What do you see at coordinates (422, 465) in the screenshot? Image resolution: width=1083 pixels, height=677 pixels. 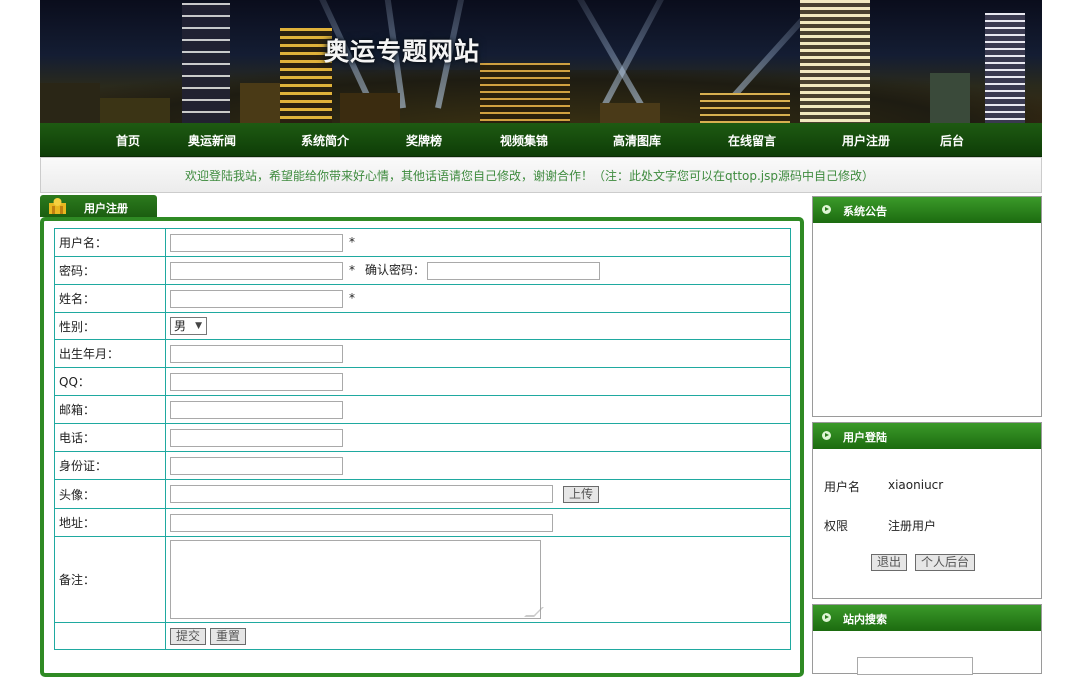 I see `form-row-idcard: 身份证：` at bounding box center [422, 465].